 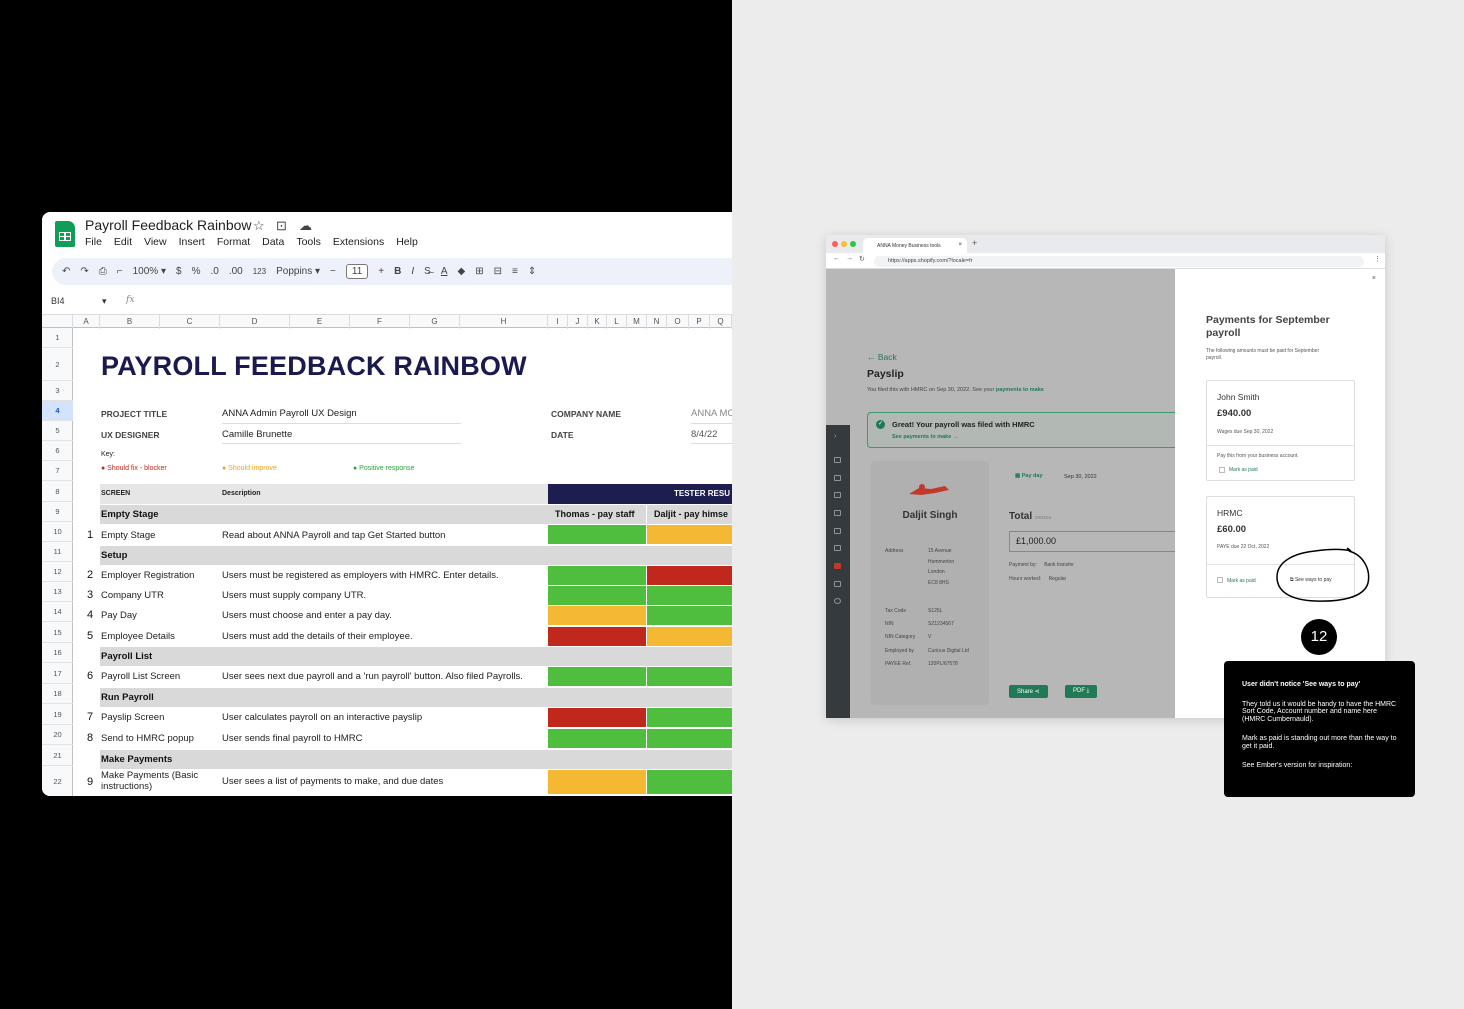 What do you see at coordinates (57, 532) in the screenshot?
I see `row-header: 10` at bounding box center [57, 532].